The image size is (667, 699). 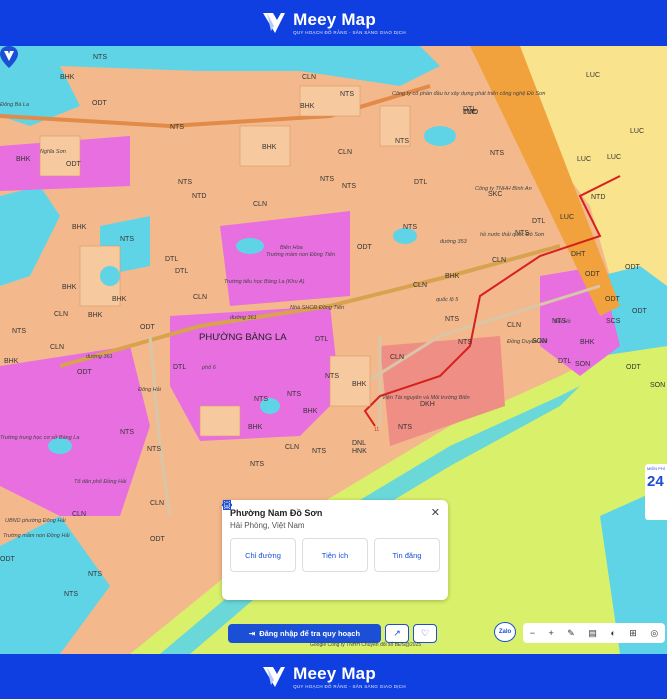 What do you see at coordinates (36, 536) in the screenshot?
I see `place-label: Trường mầm non Đồng Hải` at bounding box center [36, 536].